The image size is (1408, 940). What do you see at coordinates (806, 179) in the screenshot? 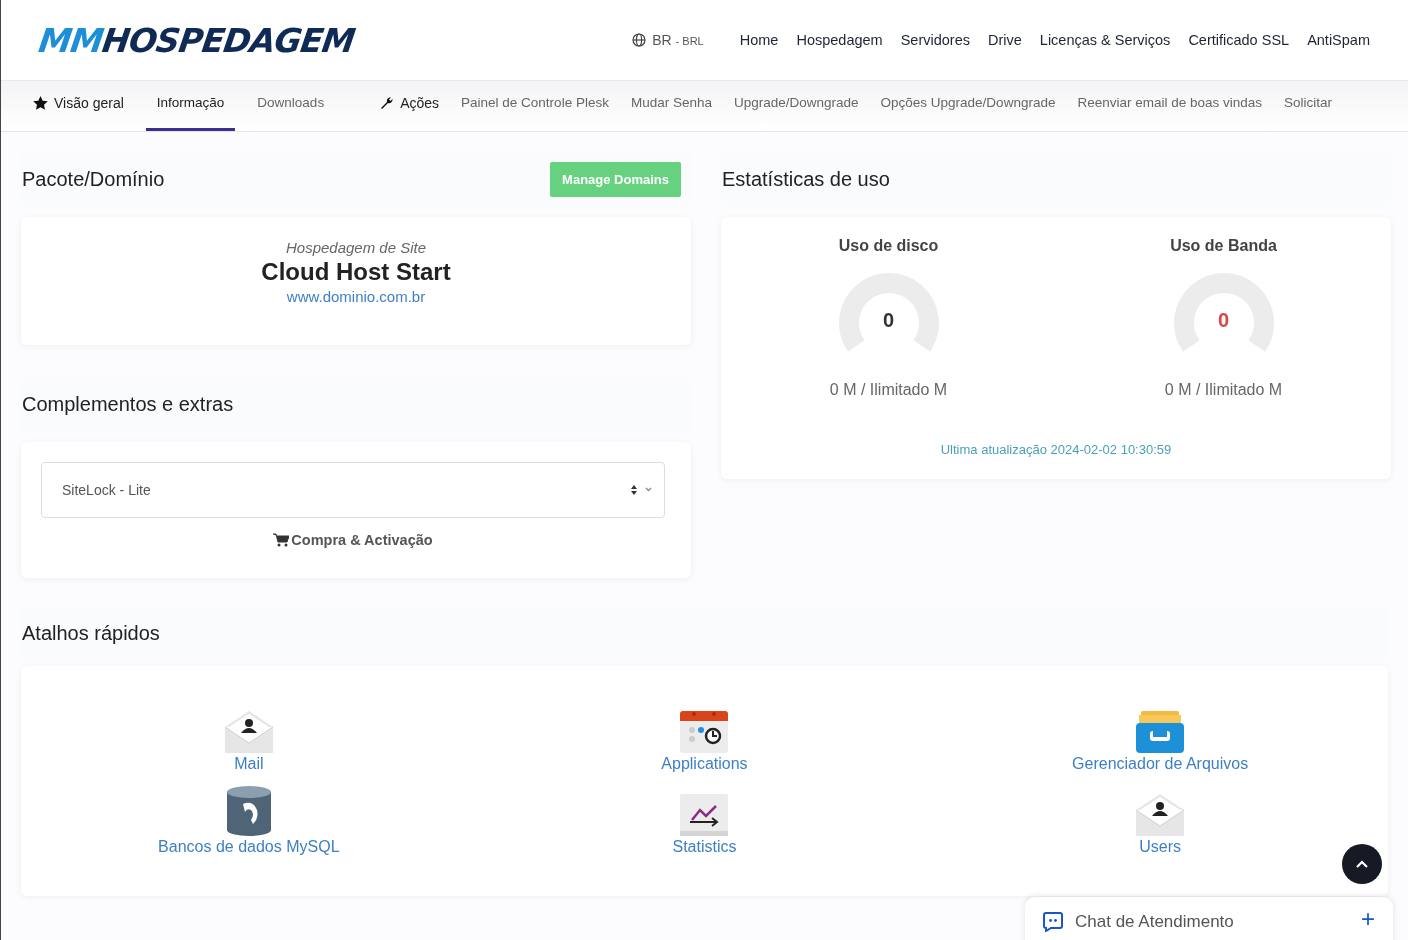
I see `section-title: Estatísticas de uso` at bounding box center [806, 179].